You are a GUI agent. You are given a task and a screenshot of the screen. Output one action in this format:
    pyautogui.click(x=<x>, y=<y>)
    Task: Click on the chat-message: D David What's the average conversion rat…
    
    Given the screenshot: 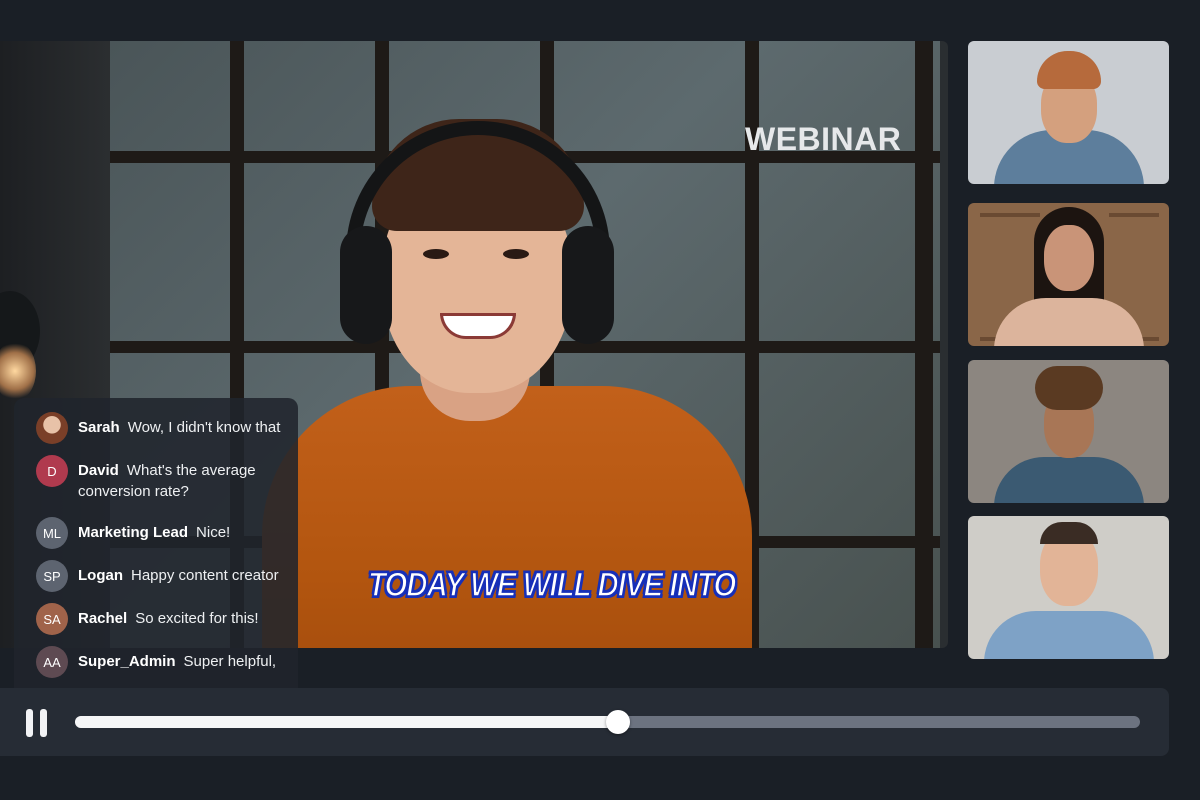 What is the action you would take?
    pyautogui.click(x=176, y=478)
    